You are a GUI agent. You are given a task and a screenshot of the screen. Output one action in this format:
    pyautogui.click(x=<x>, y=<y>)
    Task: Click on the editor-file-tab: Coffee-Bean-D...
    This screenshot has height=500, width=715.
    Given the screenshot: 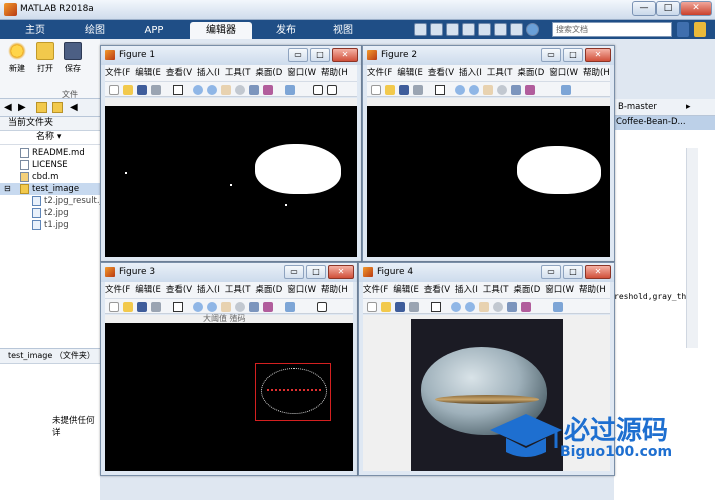 What is the action you would take?
    pyautogui.click(x=664, y=123)
    